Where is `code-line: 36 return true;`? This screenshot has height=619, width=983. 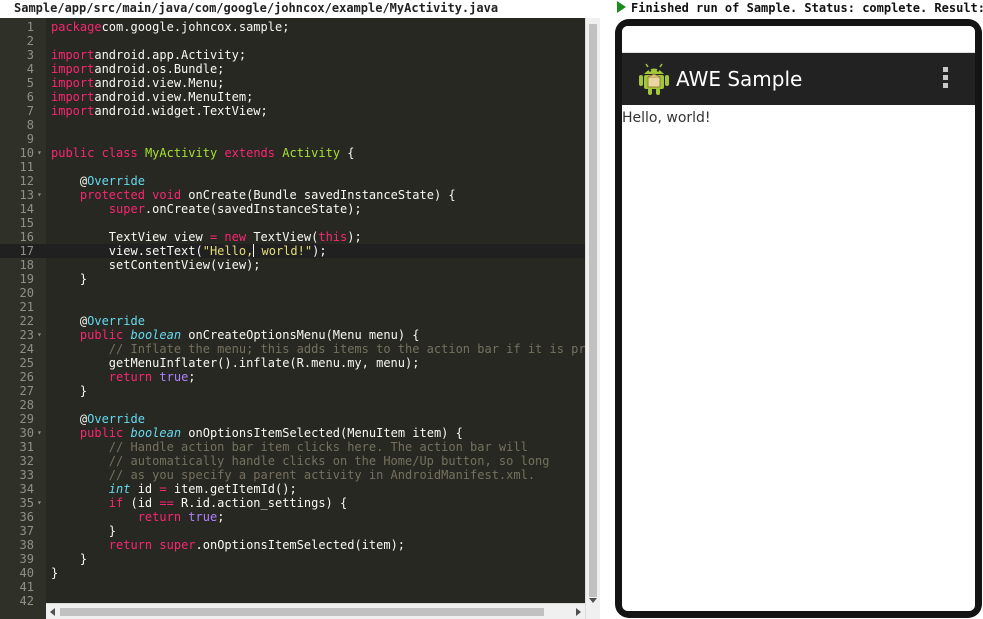 code-line: 36 return true; is located at coordinates (292, 517).